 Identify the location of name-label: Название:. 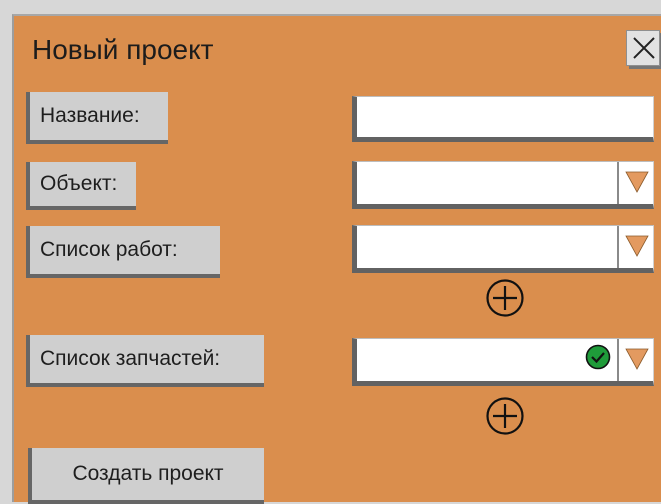
(97, 118).